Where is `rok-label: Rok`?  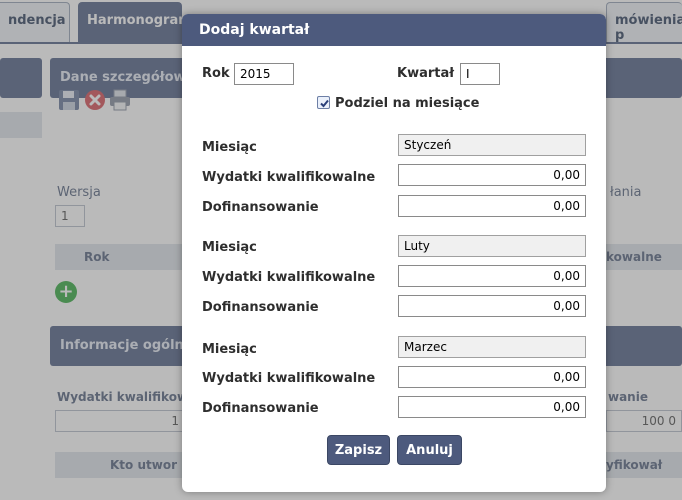
rok-label: Rok is located at coordinates (216, 73).